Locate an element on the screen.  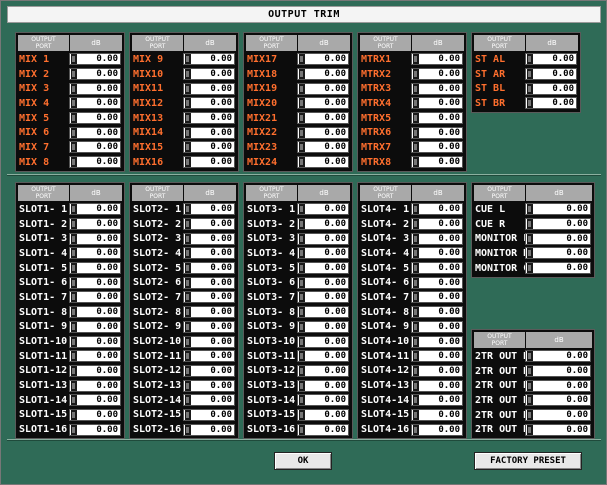
ok-button: OK is located at coordinates (303, 461).